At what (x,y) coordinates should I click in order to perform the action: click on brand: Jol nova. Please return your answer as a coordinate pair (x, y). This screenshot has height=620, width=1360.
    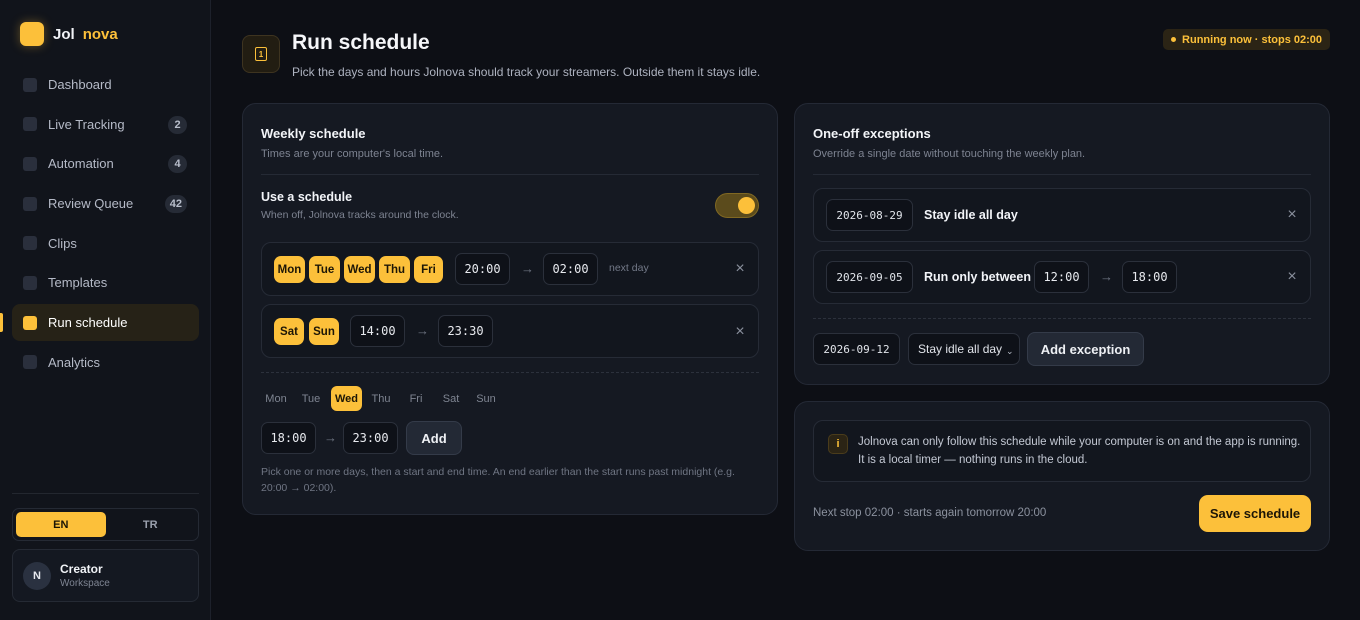
    Looking at the image, I should click on (69, 34).